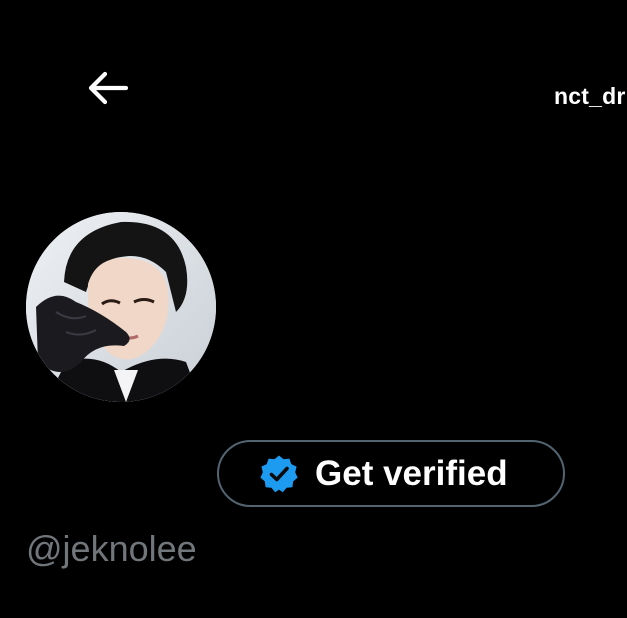 Image resolution: width=627 pixels, height=618 pixels. I want to click on get-verified-button: Get verified, so click(391, 473).